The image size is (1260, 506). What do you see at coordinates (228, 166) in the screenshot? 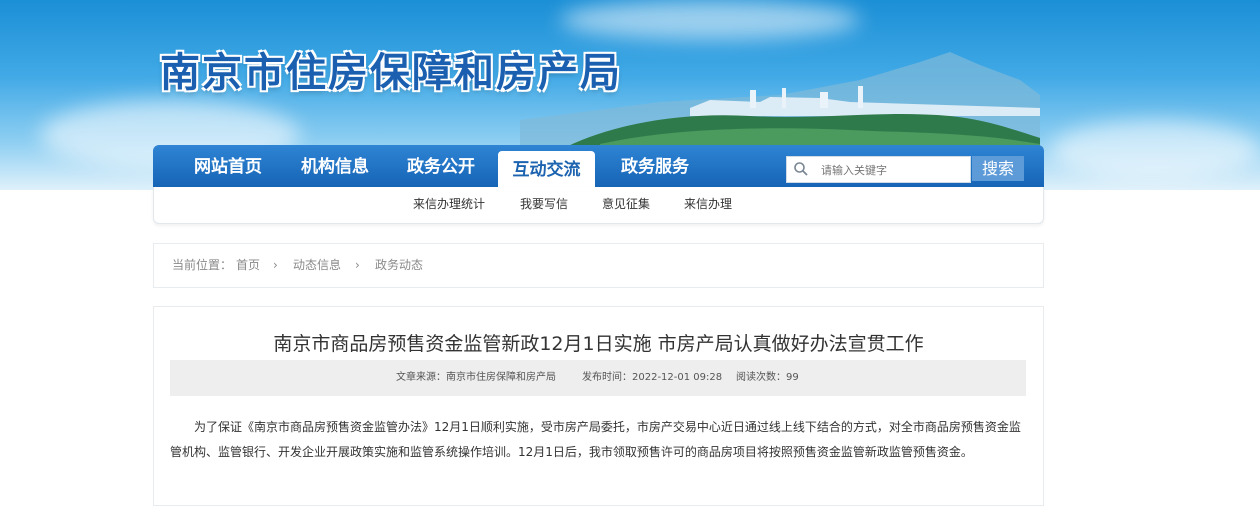
I see `nav-home: 网站首页` at bounding box center [228, 166].